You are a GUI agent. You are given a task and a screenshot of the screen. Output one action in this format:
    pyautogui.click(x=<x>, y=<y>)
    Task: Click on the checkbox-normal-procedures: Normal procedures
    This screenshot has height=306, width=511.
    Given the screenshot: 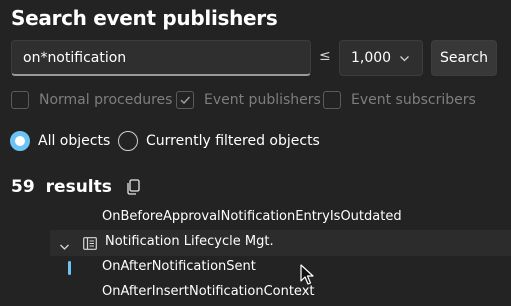 What is the action you would take?
    pyautogui.click(x=91, y=100)
    